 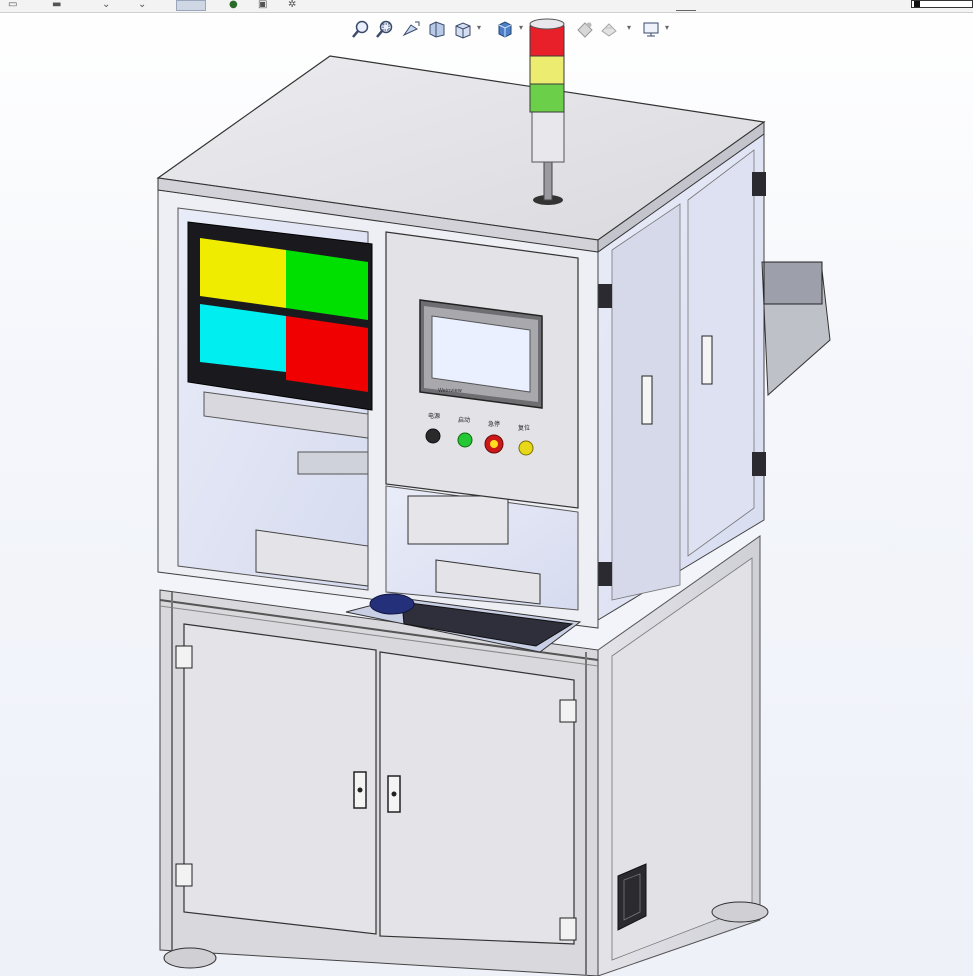 I want to click on panel-label-estop: 急停, so click(x=494, y=424).